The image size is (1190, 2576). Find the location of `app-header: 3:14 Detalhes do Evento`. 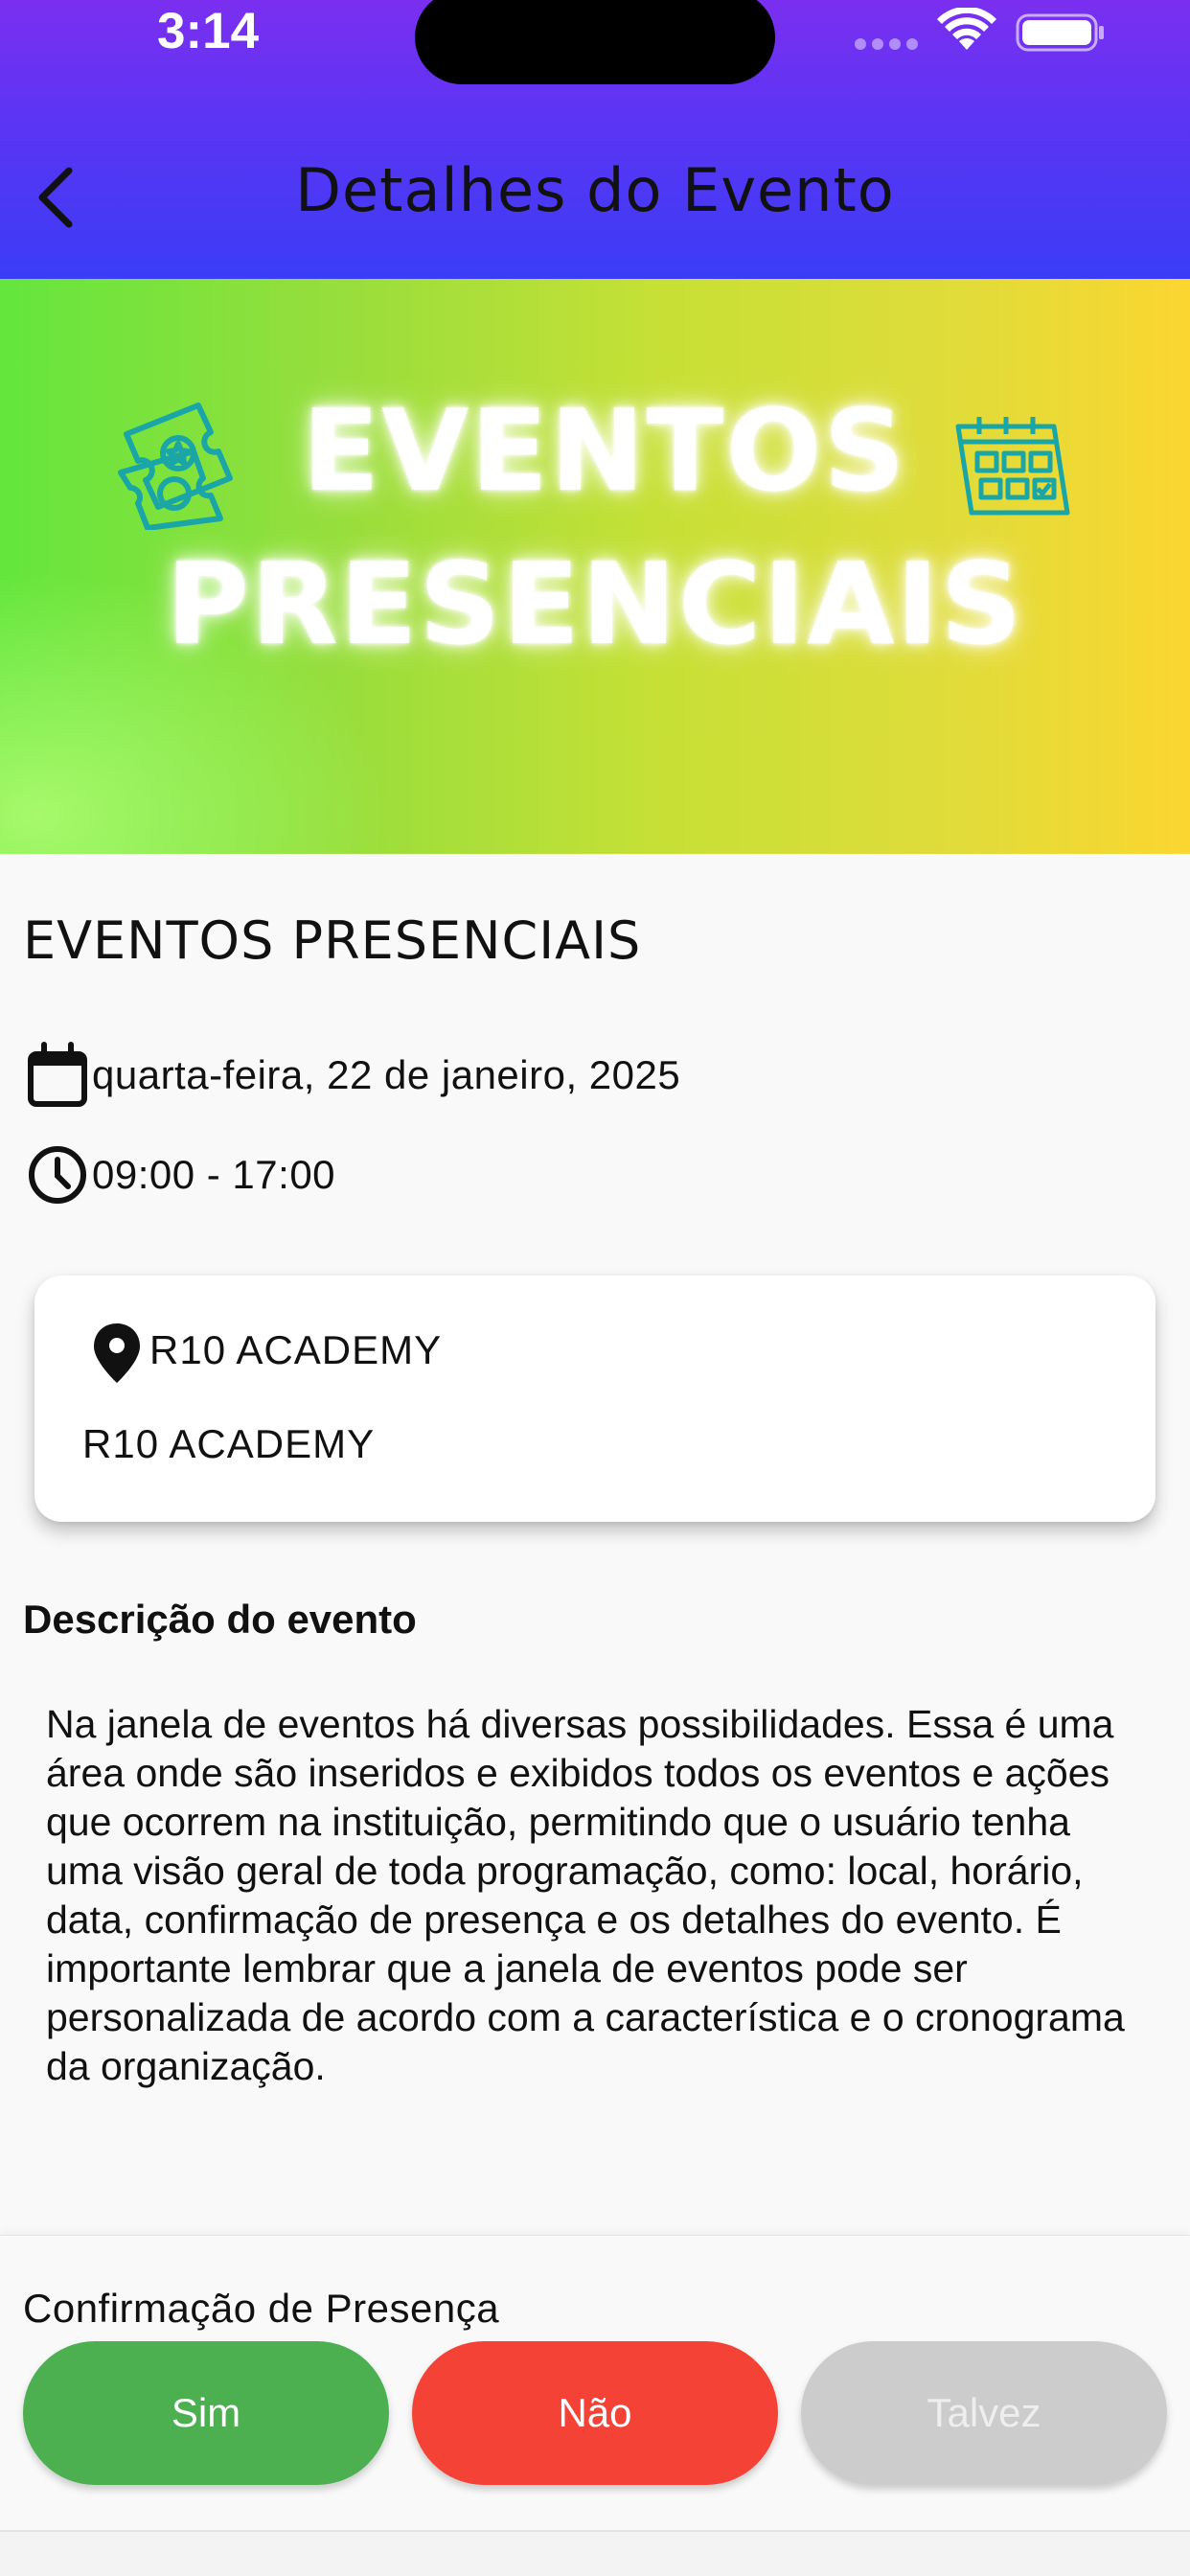

app-header: 3:14 Detalhes do Evento is located at coordinates (595, 139).